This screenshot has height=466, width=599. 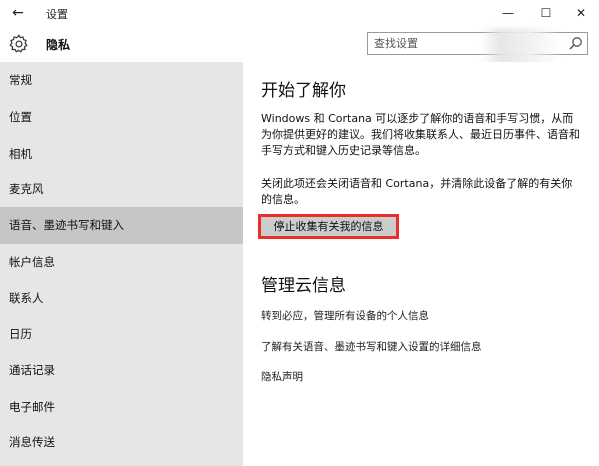 What do you see at coordinates (282, 376) in the screenshot?
I see `link-privacy-statement: 隐私声明` at bounding box center [282, 376].